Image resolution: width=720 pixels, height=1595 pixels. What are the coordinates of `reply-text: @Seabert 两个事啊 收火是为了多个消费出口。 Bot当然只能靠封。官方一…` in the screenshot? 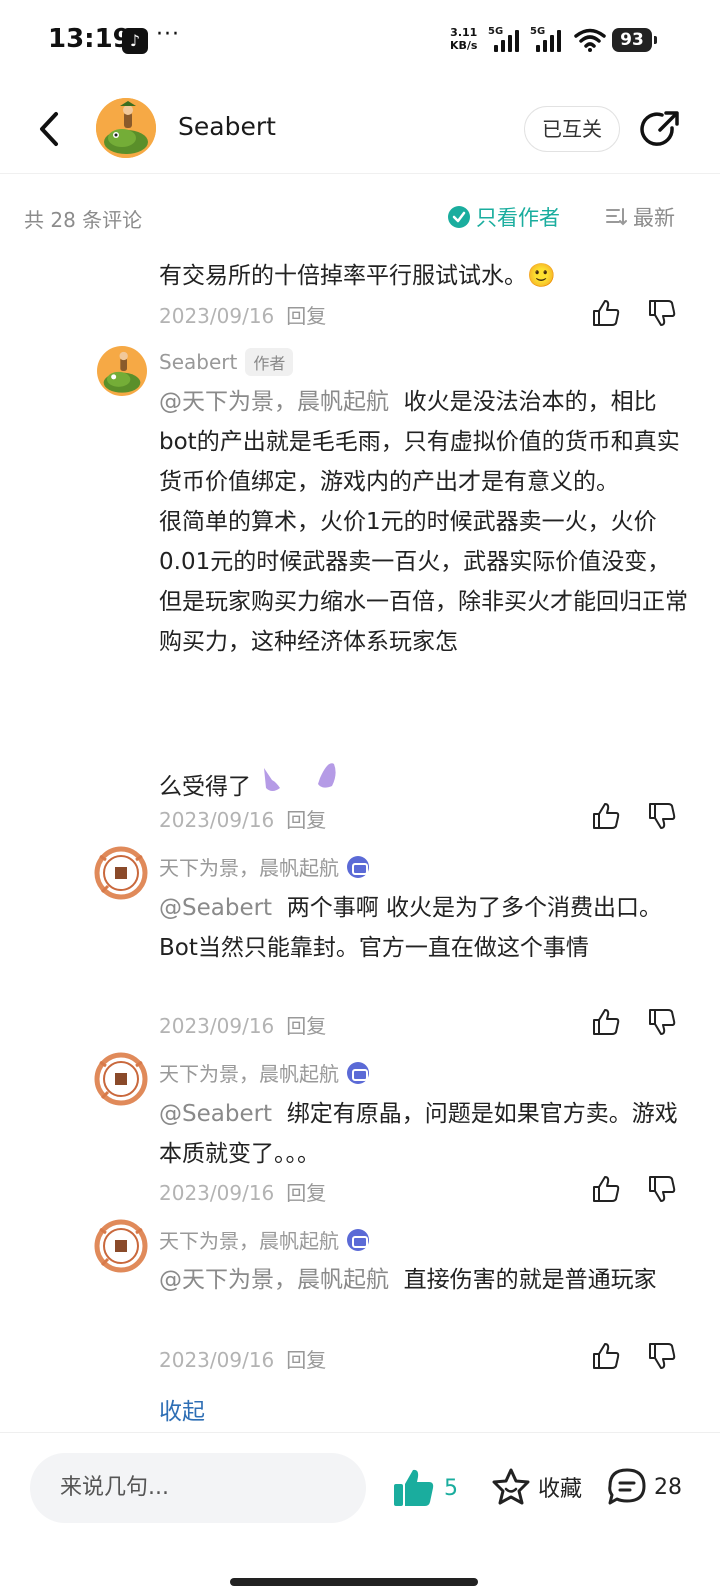 It's located at (424, 928).